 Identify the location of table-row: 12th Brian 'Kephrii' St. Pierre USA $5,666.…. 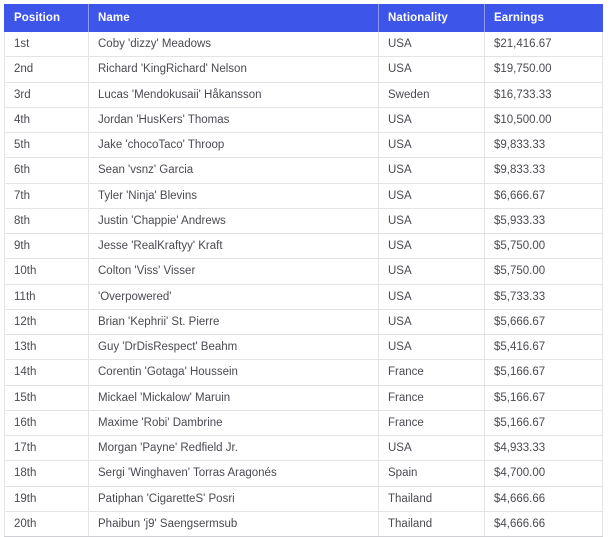
(303, 322).